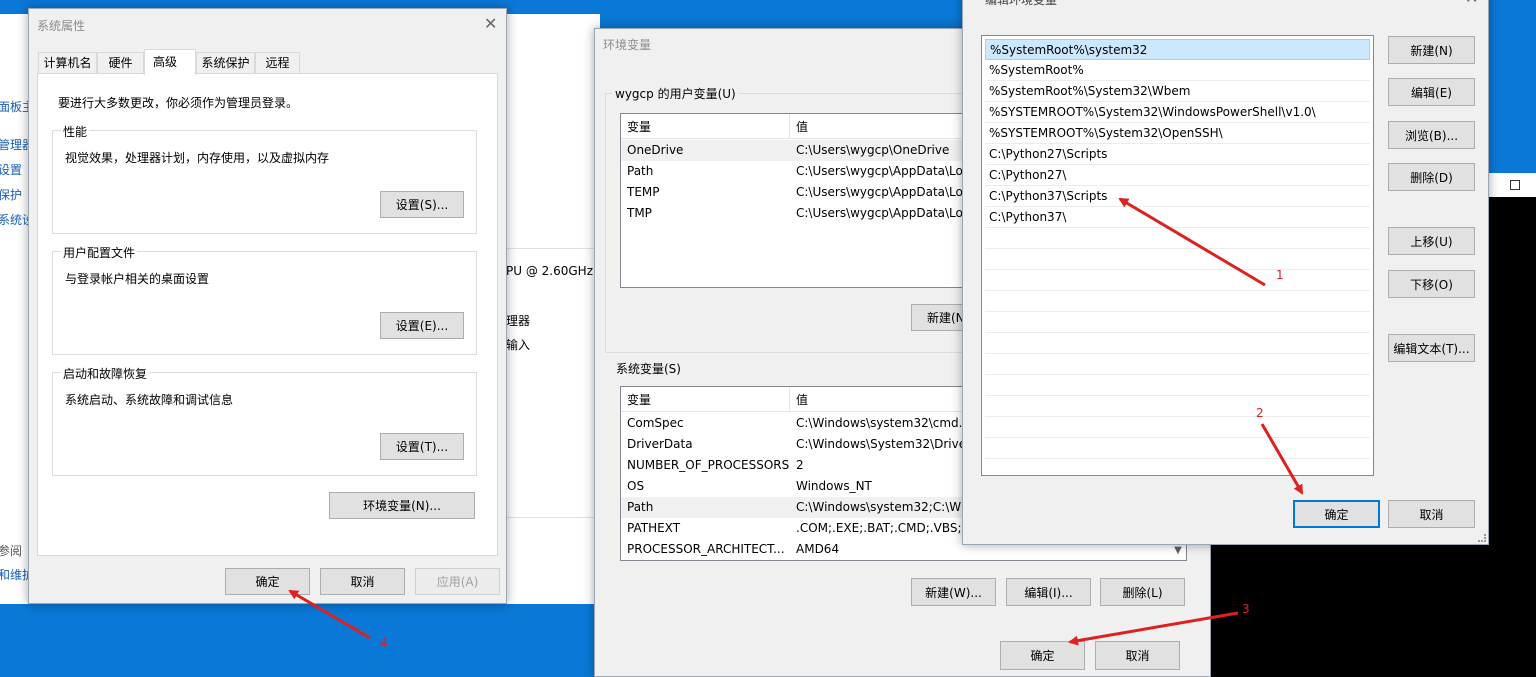  What do you see at coordinates (105, 373) in the screenshot?
I see `group-label: 启动和故障恢复` at bounding box center [105, 373].